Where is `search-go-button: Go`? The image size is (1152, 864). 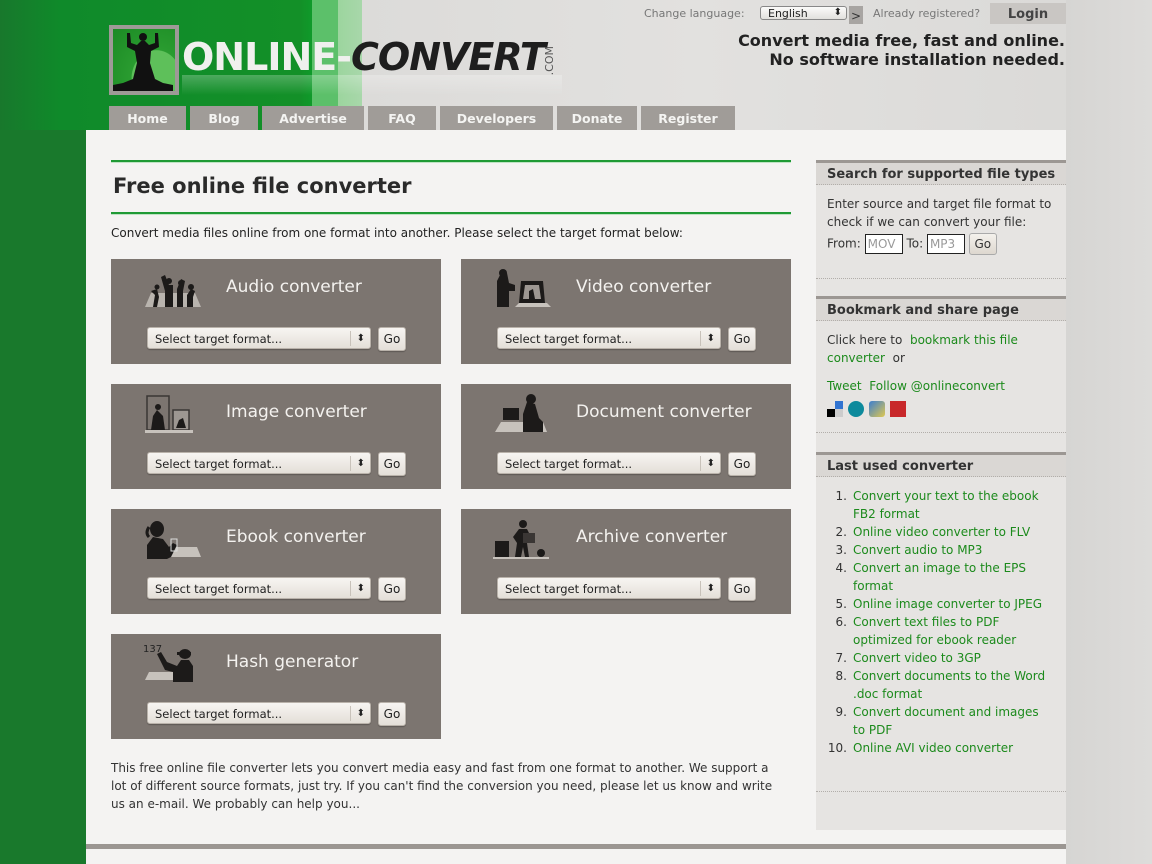 search-go-button: Go is located at coordinates (982, 244).